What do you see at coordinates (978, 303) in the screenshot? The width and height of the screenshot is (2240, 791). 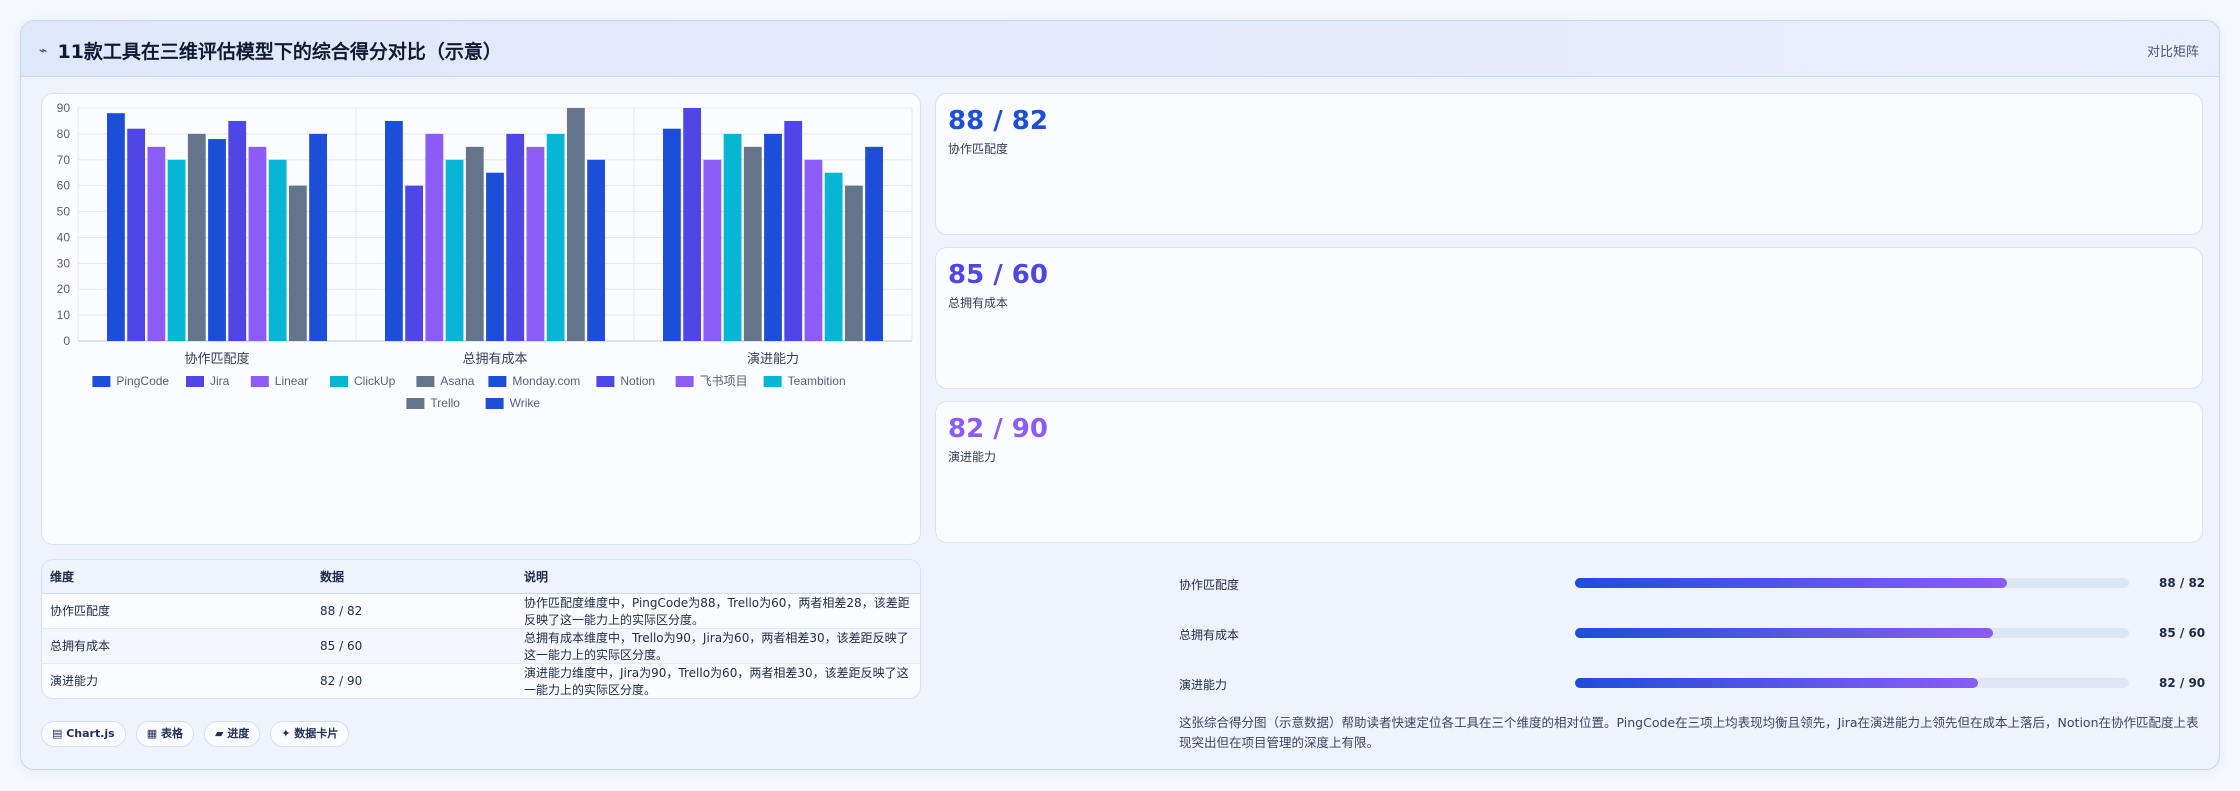 I see `kpi-label: 总拥有成本` at bounding box center [978, 303].